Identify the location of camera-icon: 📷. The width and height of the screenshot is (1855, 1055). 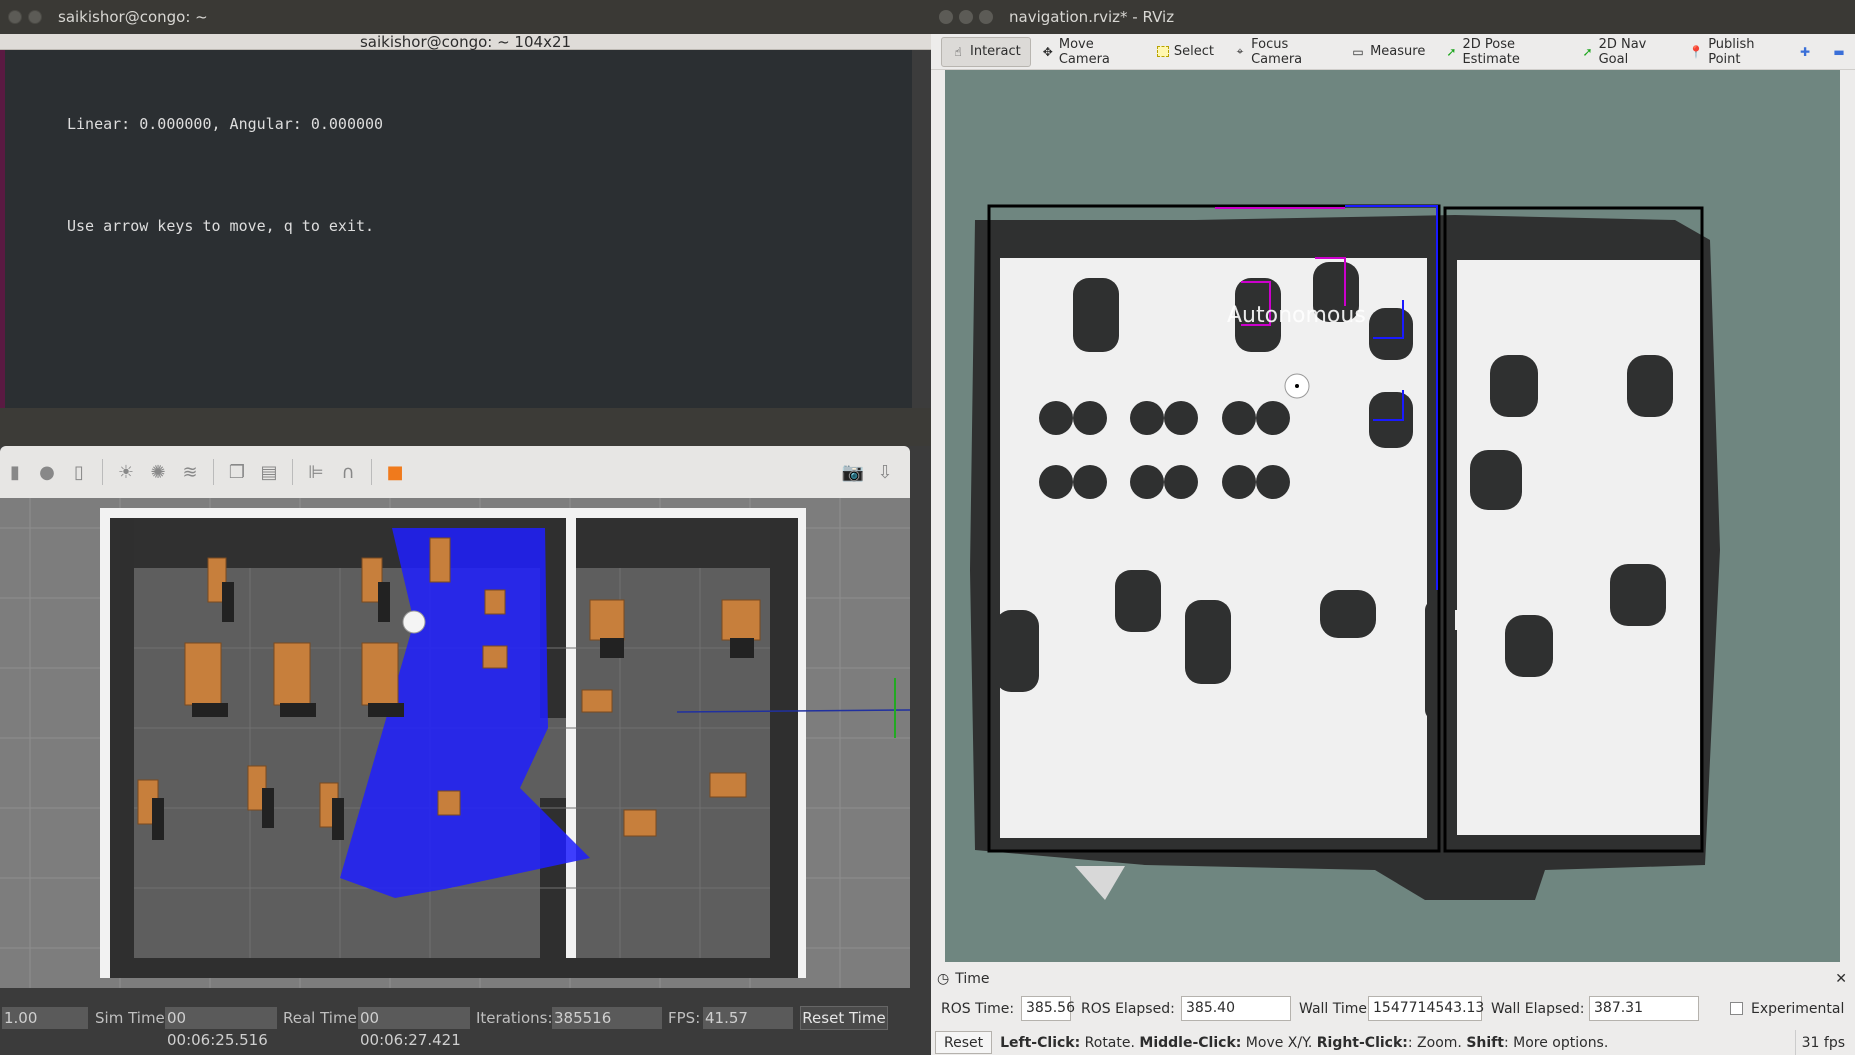
(853, 472).